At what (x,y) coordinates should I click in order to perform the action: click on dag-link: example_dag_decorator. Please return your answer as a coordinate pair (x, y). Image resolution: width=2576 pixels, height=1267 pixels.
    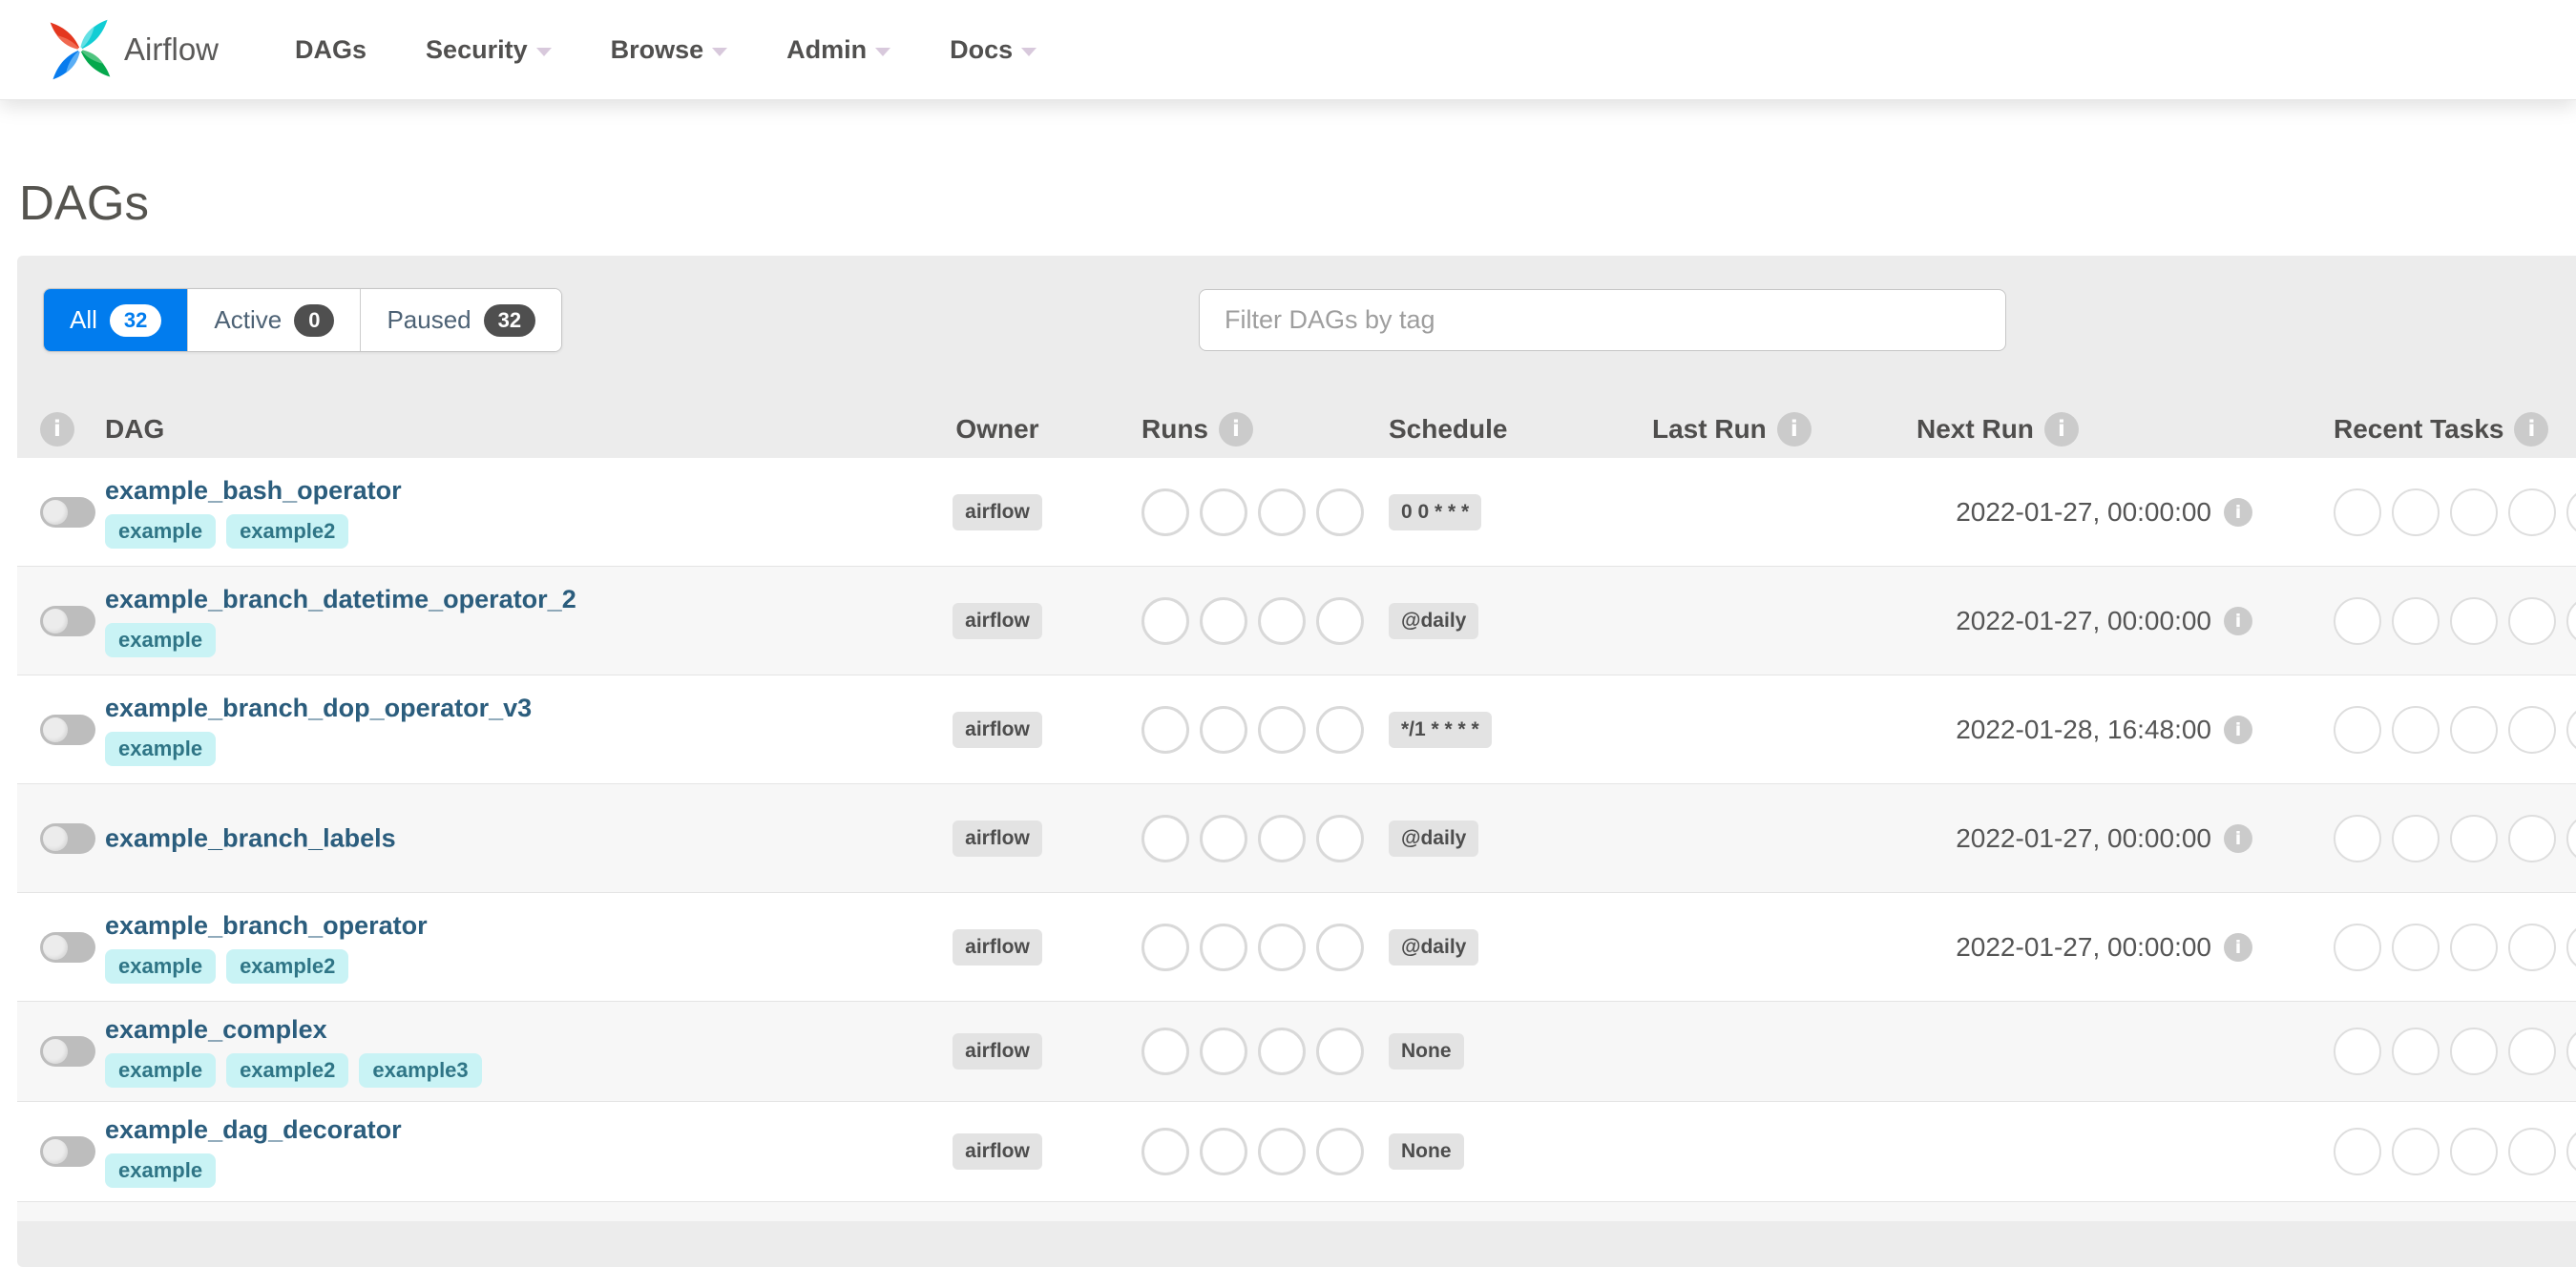
    Looking at the image, I should click on (254, 1130).